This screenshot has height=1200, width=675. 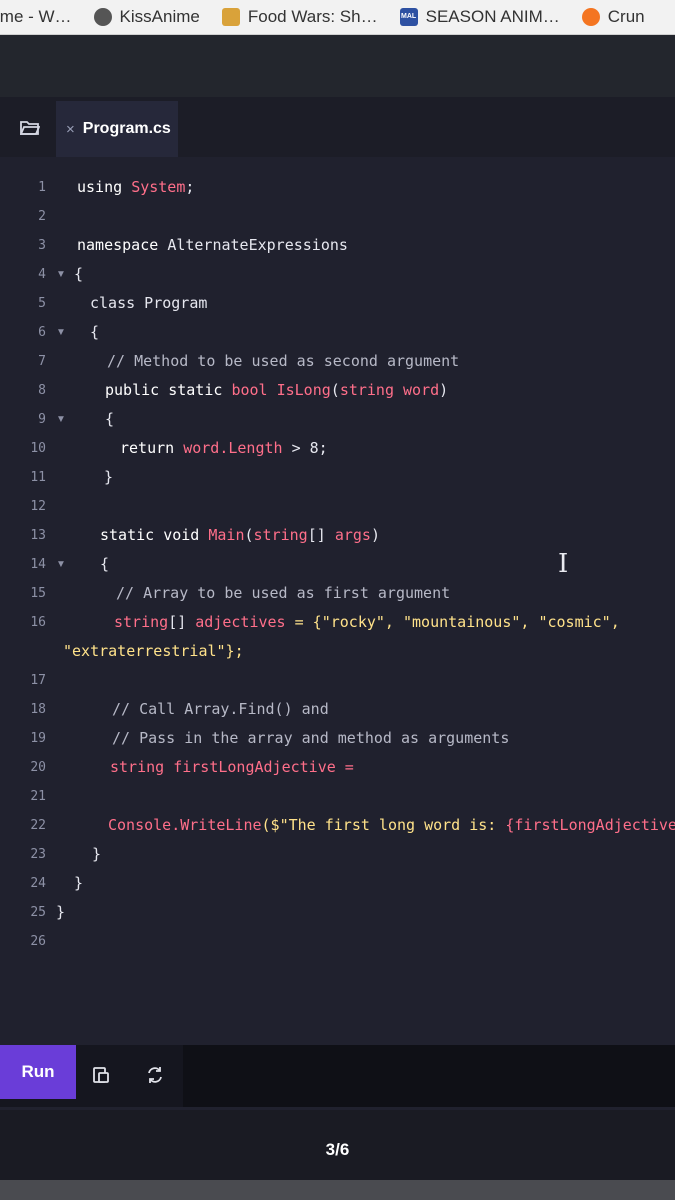 What do you see at coordinates (110, 419) in the screenshot?
I see `code-line-9: {` at bounding box center [110, 419].